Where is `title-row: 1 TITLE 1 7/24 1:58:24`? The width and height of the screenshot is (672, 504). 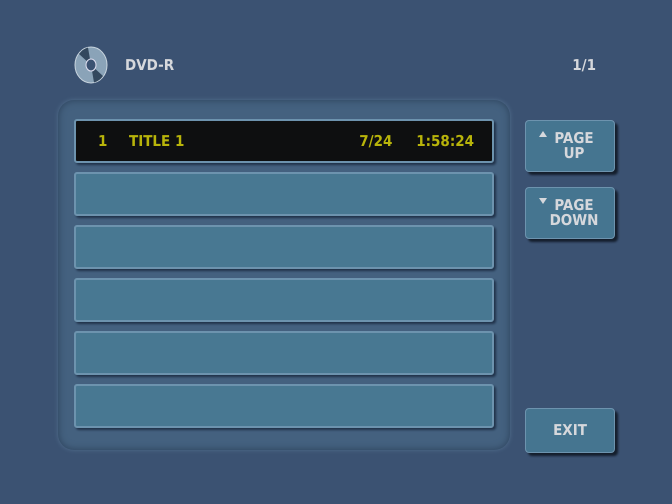
title-row: 1 TITLE 1 7/24 1:58:24 is located at coordinates (284, 141).